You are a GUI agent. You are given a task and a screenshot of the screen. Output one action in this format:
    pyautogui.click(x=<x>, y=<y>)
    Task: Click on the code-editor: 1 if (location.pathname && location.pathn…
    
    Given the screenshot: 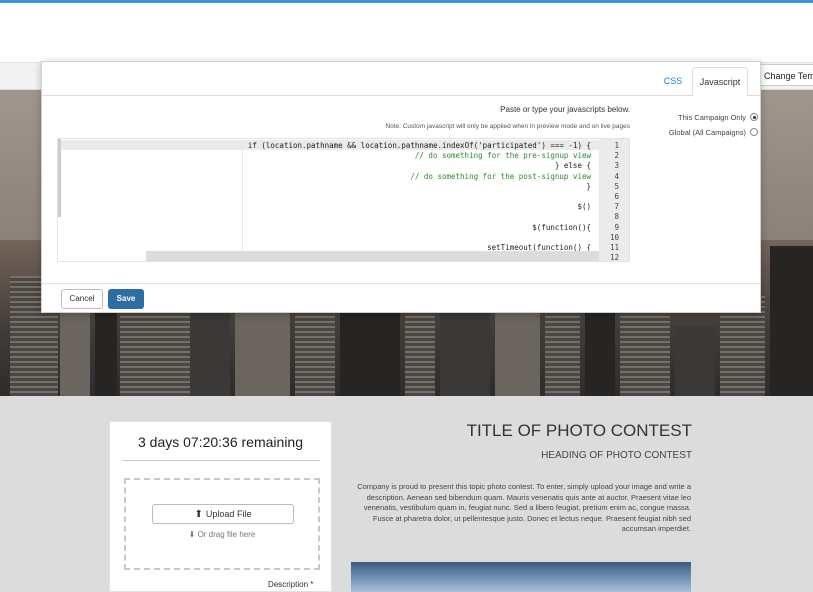 What is the action you would take?
    pyautogui.click(x=343, y=200)
    